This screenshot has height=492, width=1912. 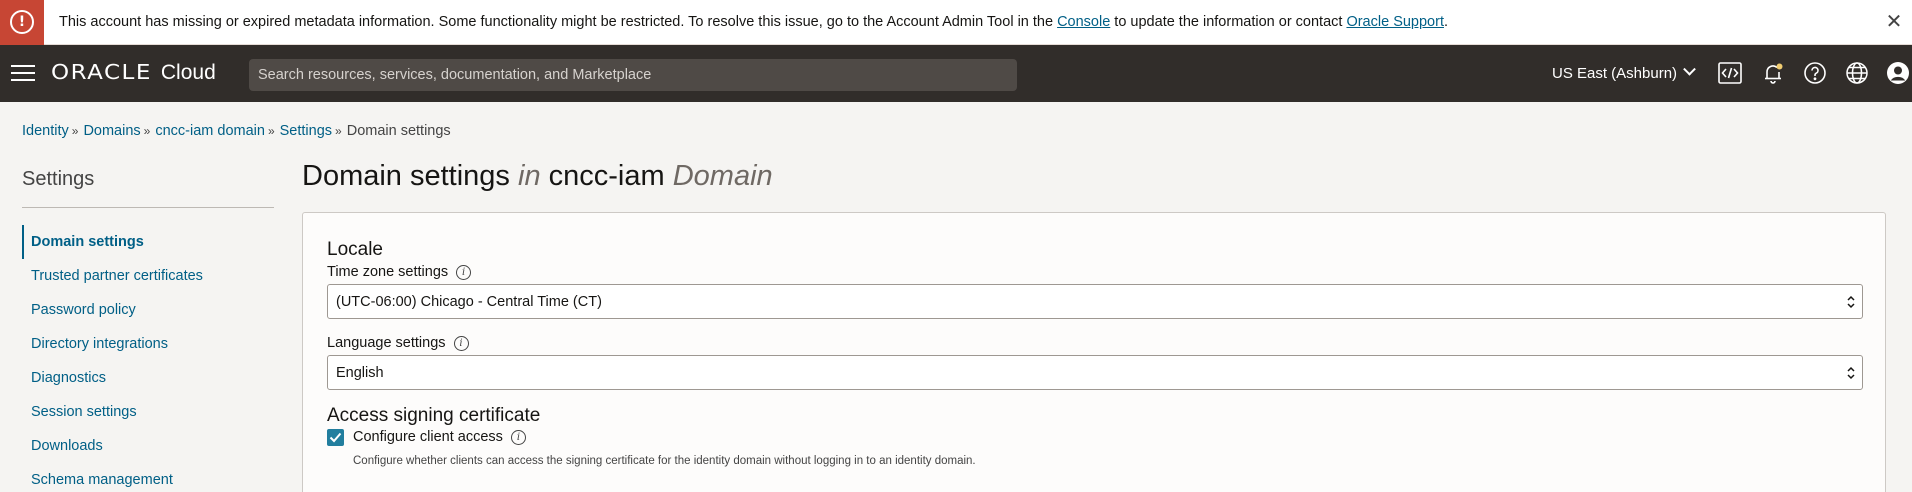 I want to click on page-title-main: Domain settings, so click(x=406, y=176).